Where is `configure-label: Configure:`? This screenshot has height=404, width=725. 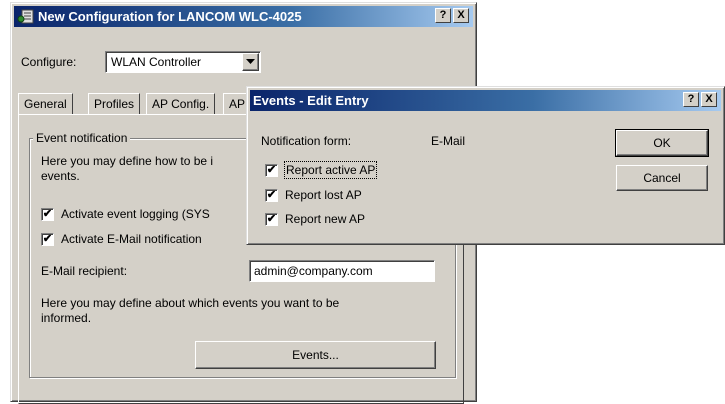
configure-label: Configure: is located at coordinates (49, 62).